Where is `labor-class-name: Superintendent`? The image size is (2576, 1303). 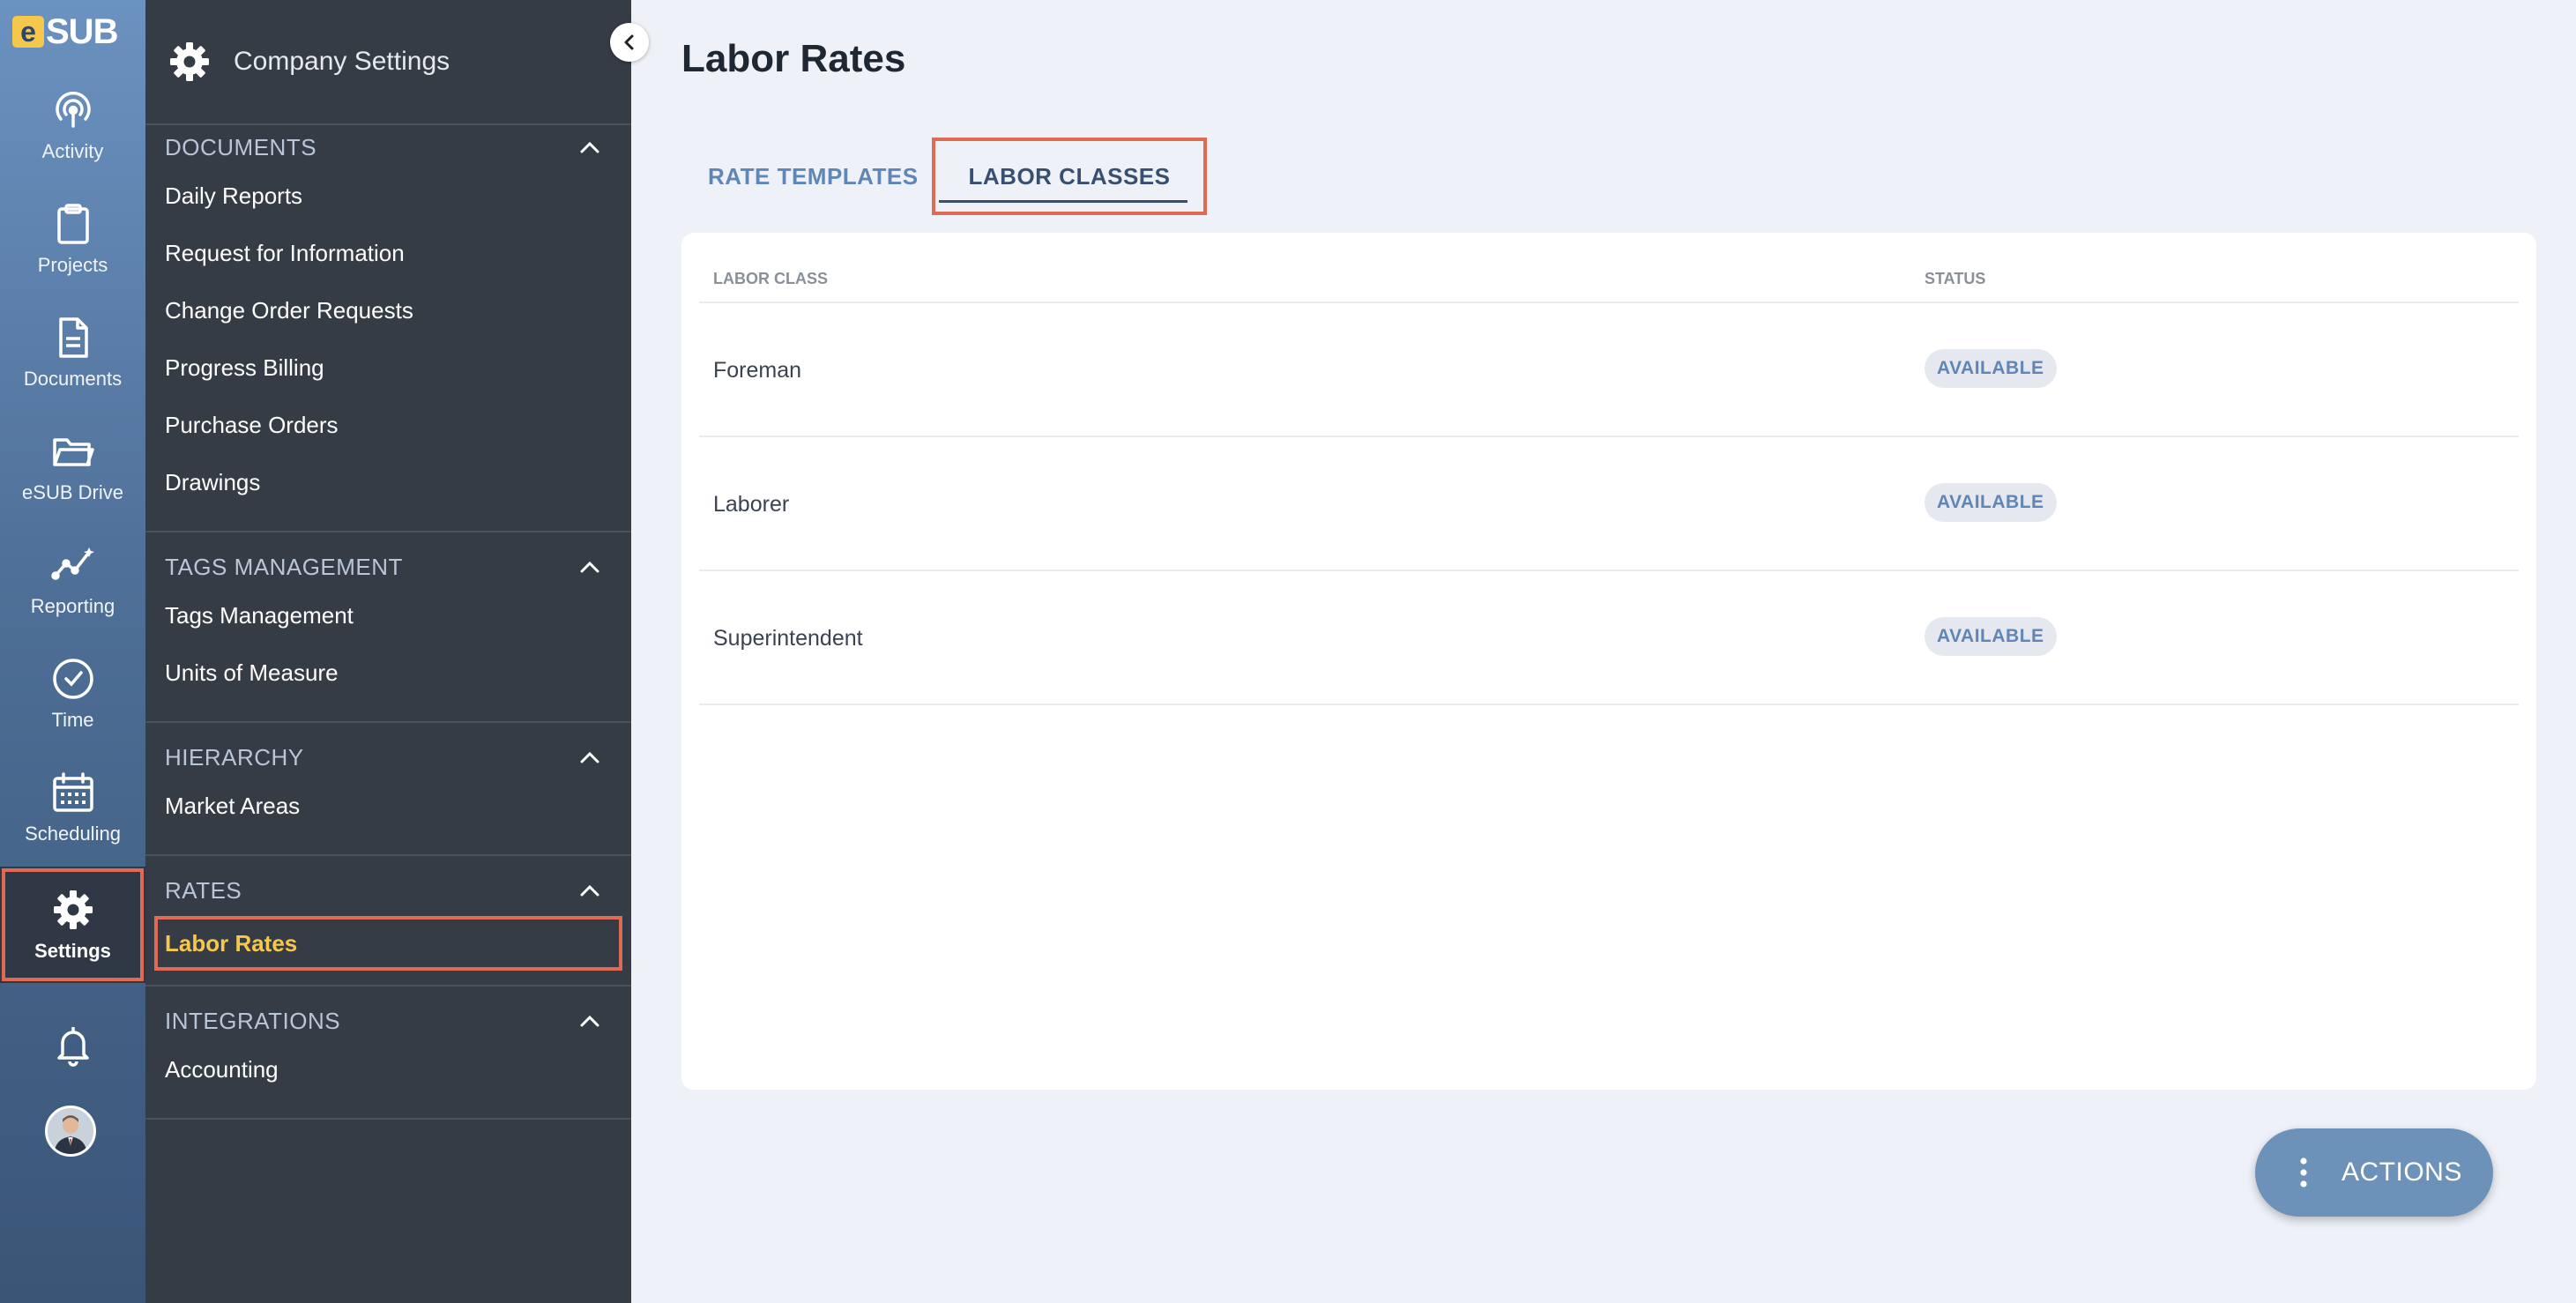
labor-class-name: Superintendent is located at coordinates (788, 639).